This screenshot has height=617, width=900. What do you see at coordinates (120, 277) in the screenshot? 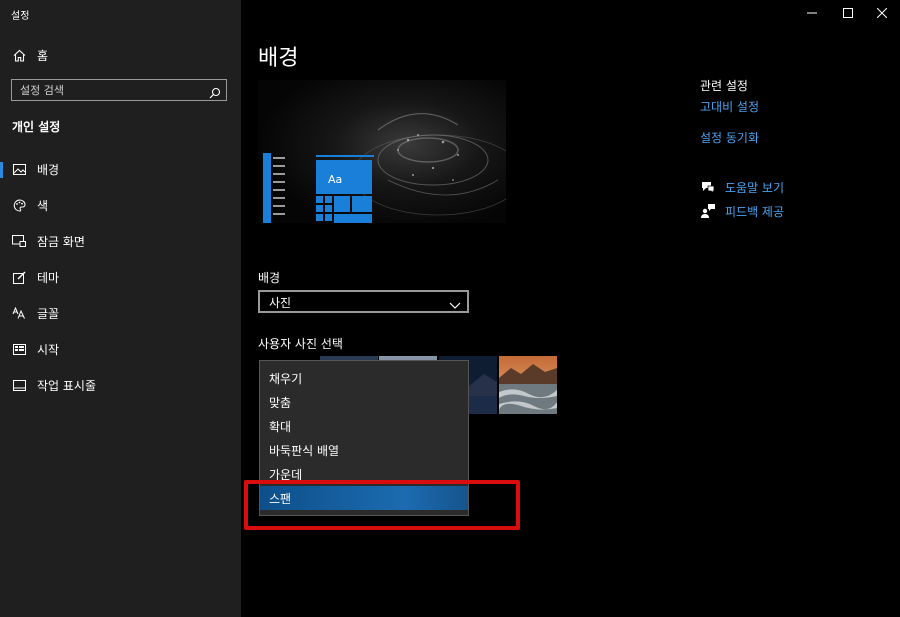
I see `sidebar-item-themes: 테마` at bounding box center [120, 277].